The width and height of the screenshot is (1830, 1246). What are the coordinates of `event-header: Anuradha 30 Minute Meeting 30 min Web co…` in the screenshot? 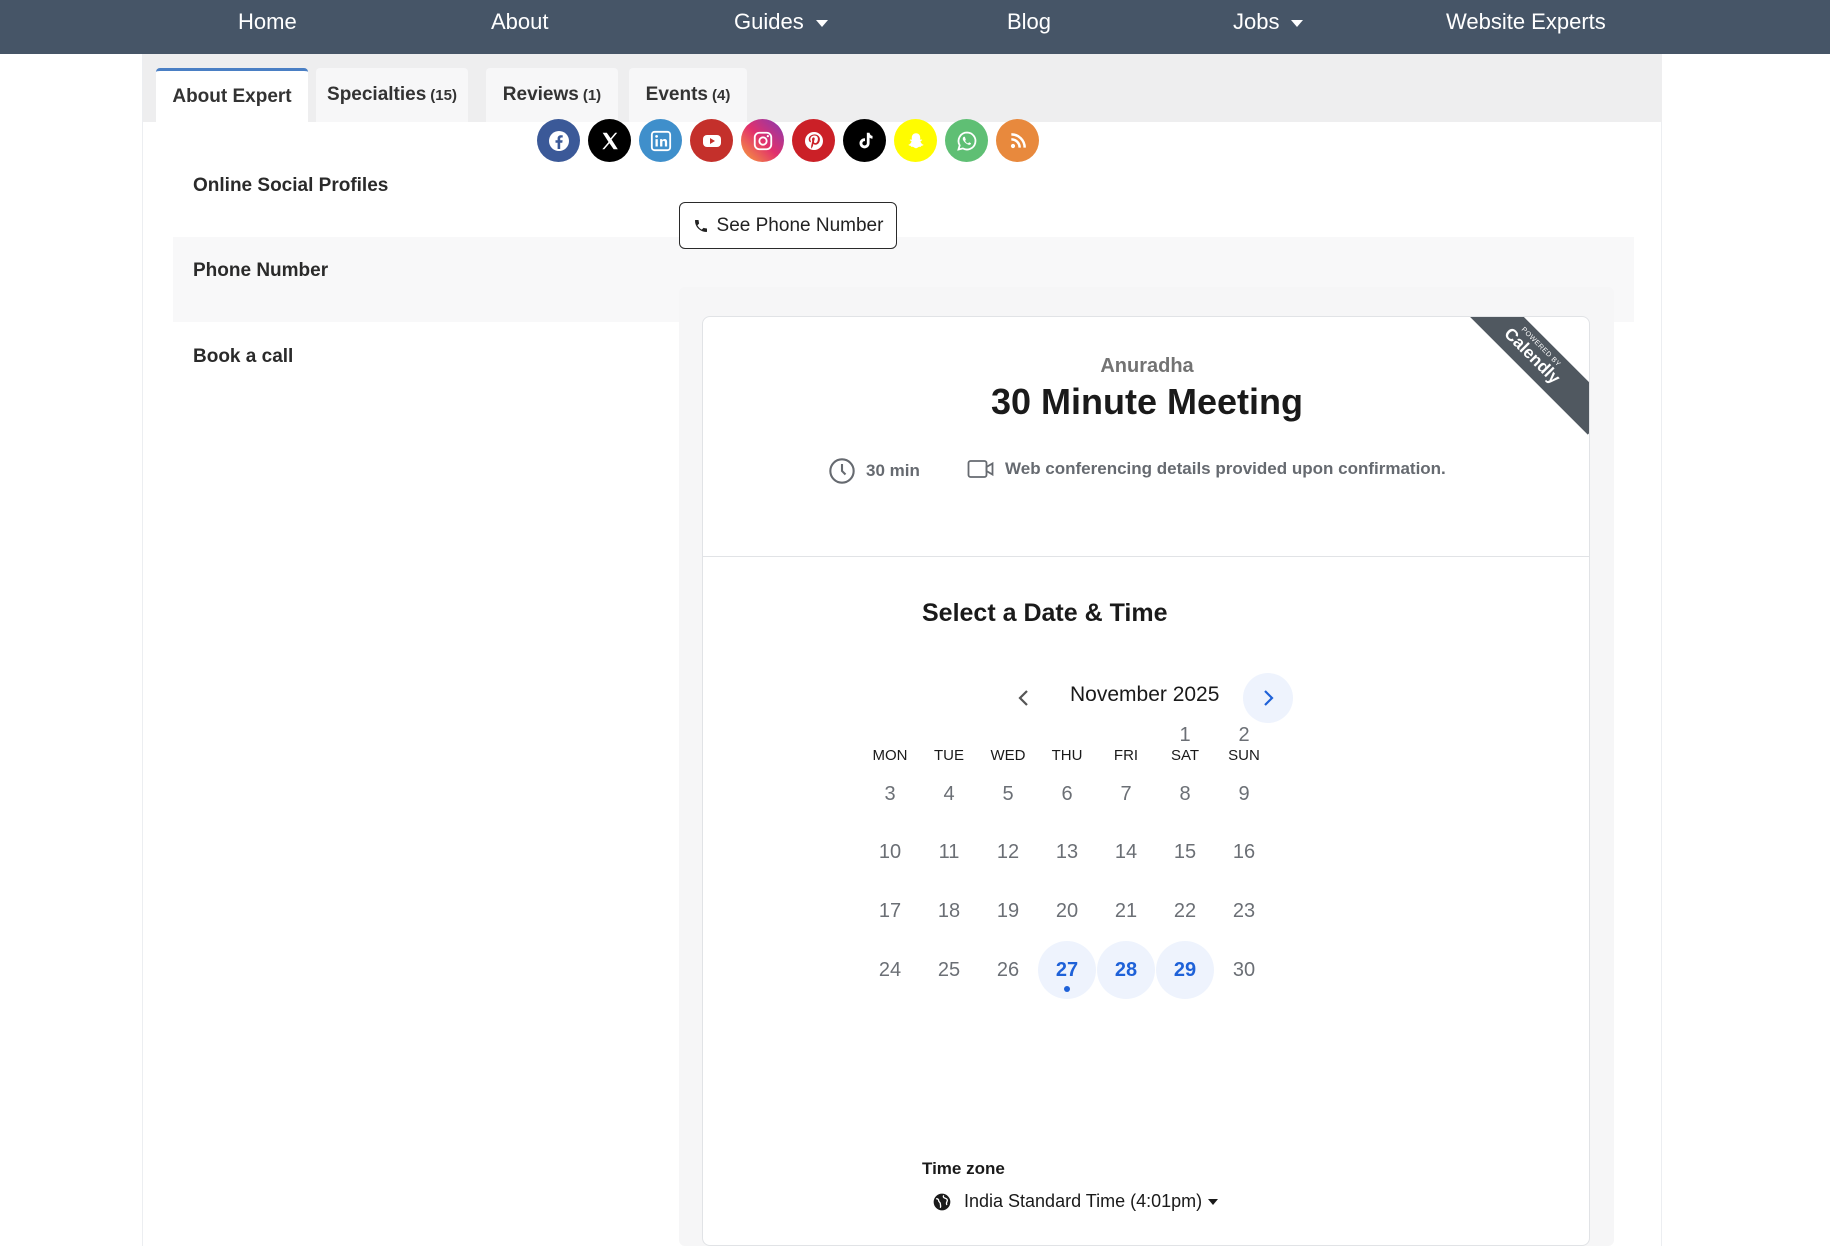 It's located at (1146, 437).